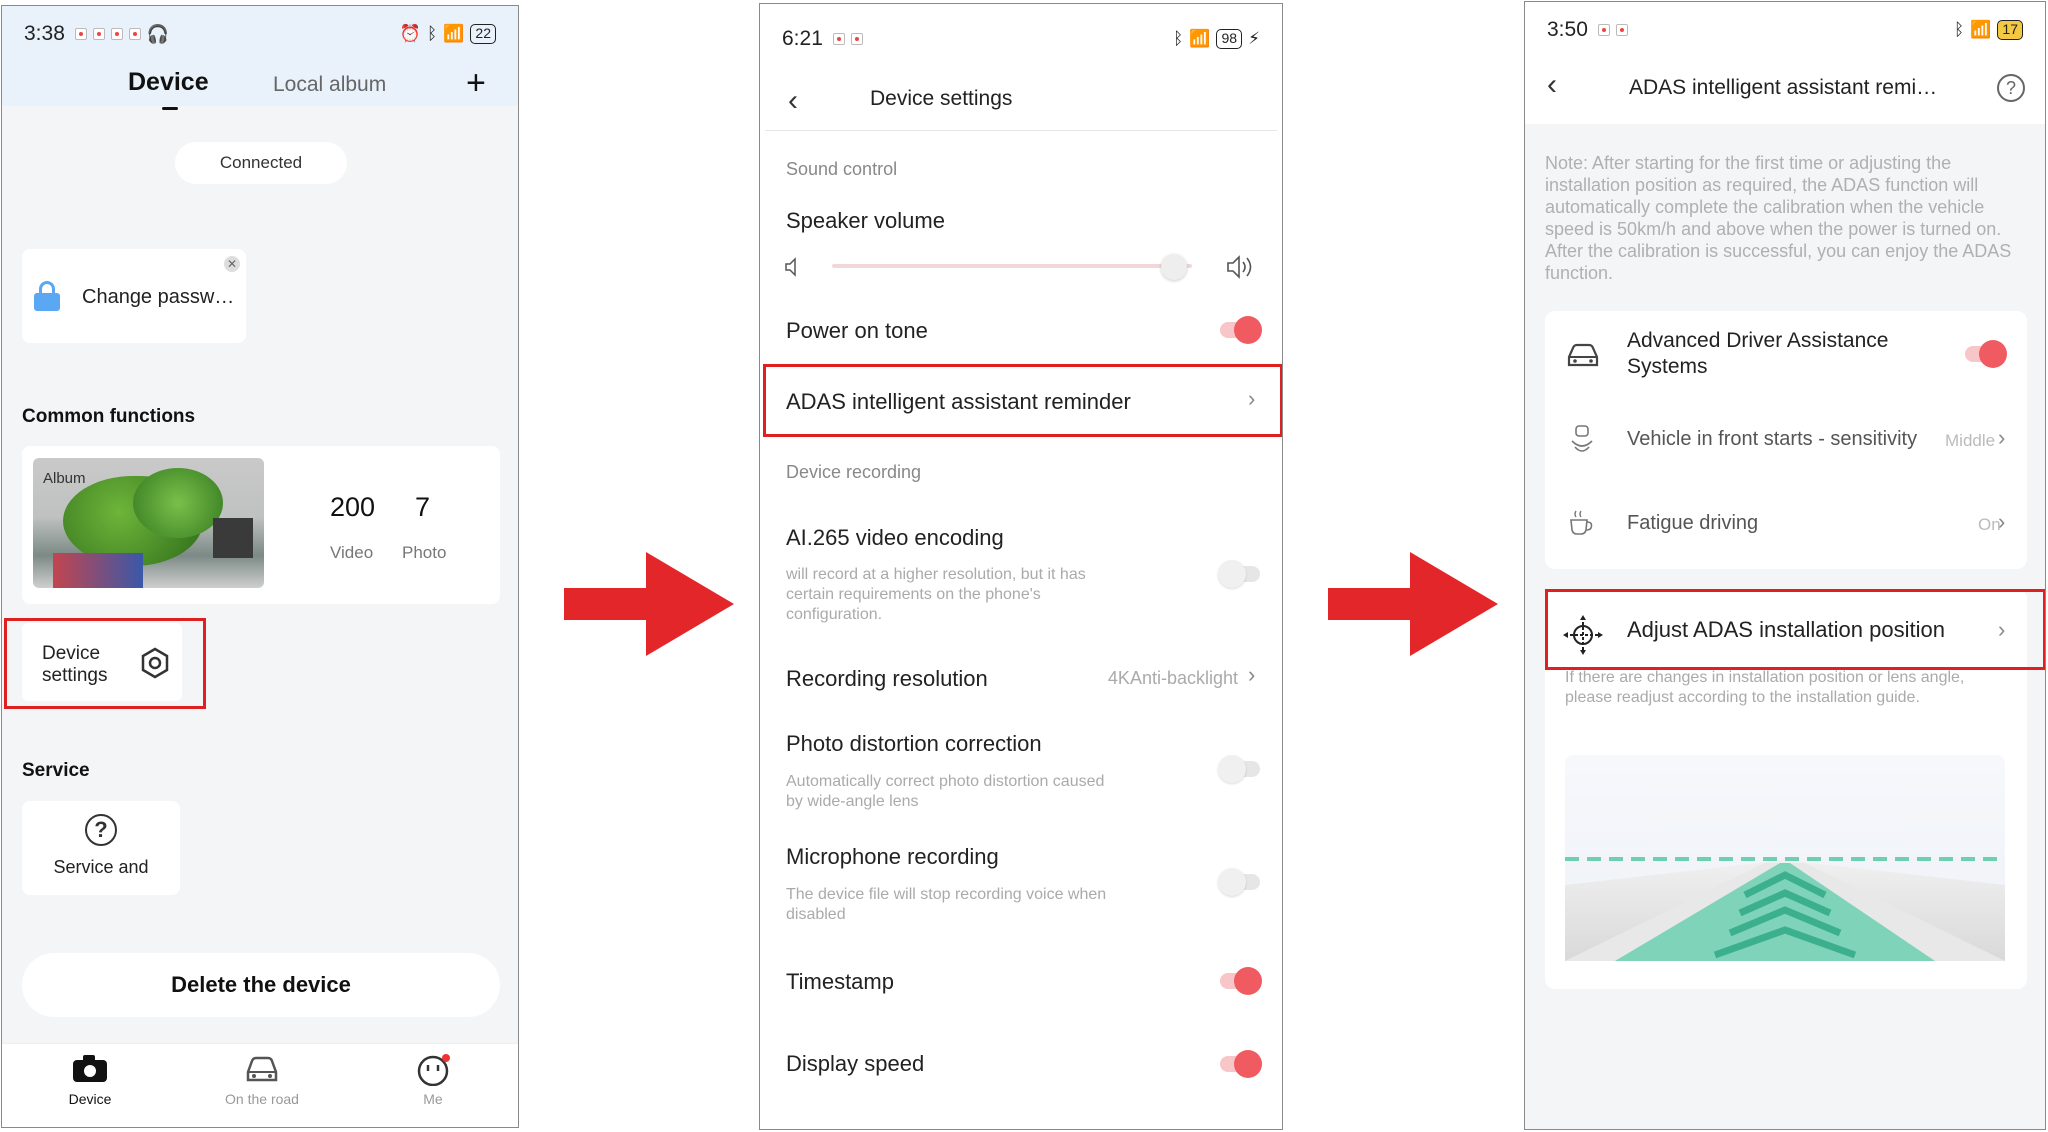  I want to click on album-card: Album 200 Video 7 Photo, so click(261, 525).